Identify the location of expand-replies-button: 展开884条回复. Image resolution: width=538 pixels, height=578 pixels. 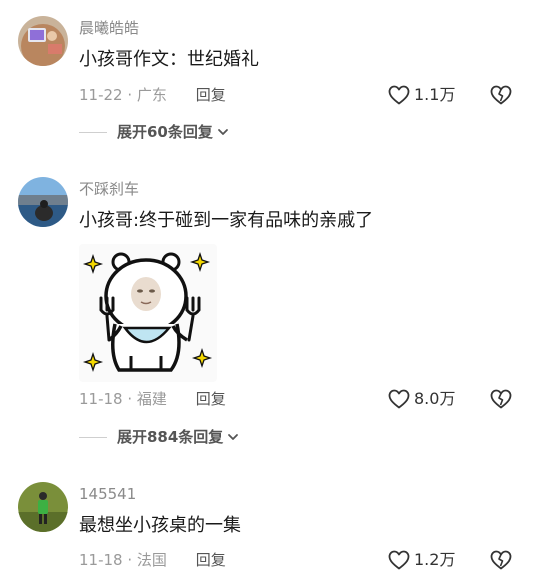
(159, 437).